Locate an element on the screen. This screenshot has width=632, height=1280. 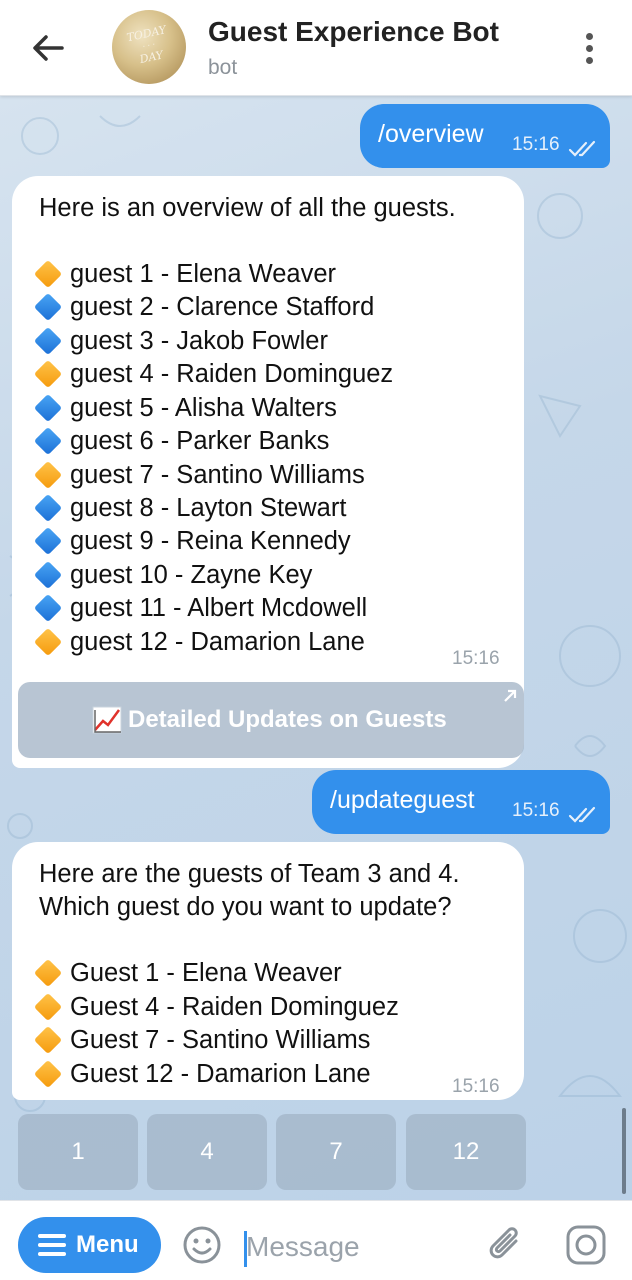
keyboard-button-12: 12 is located at coordinates (466, 1152).